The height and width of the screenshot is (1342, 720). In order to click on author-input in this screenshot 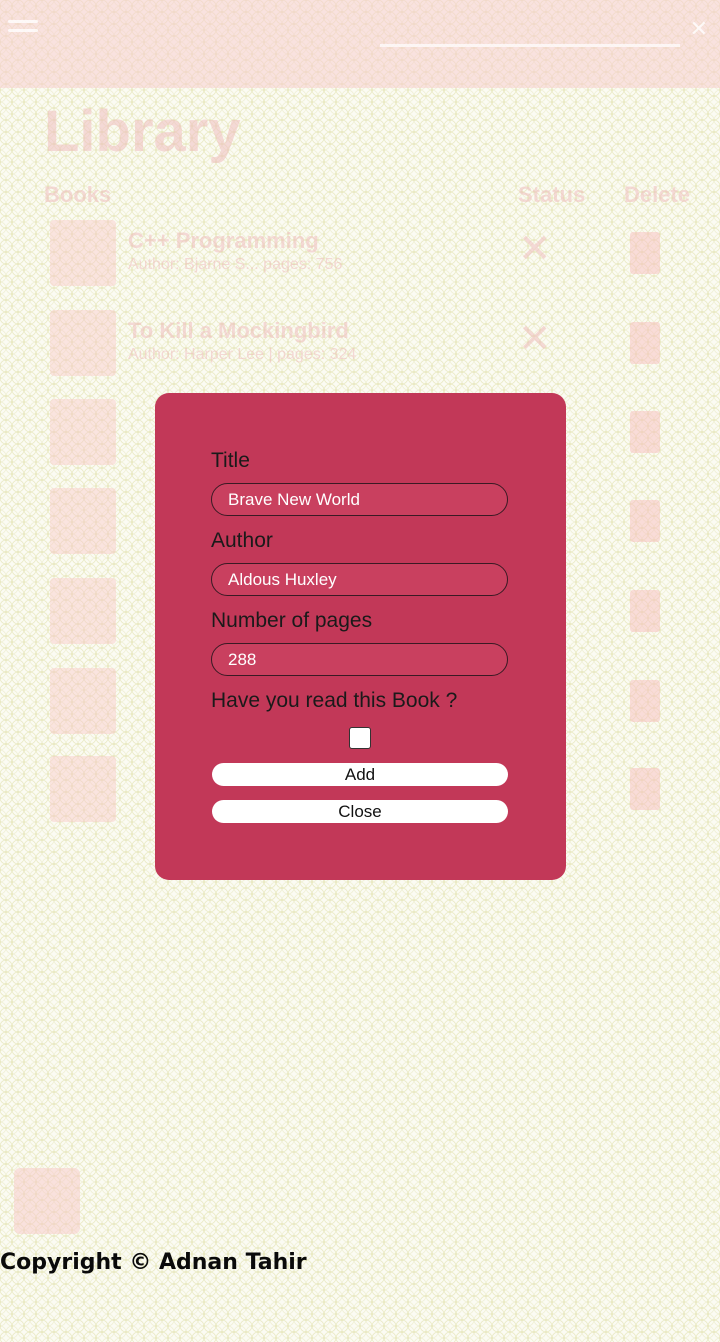, I will do `click(359, 579)`.